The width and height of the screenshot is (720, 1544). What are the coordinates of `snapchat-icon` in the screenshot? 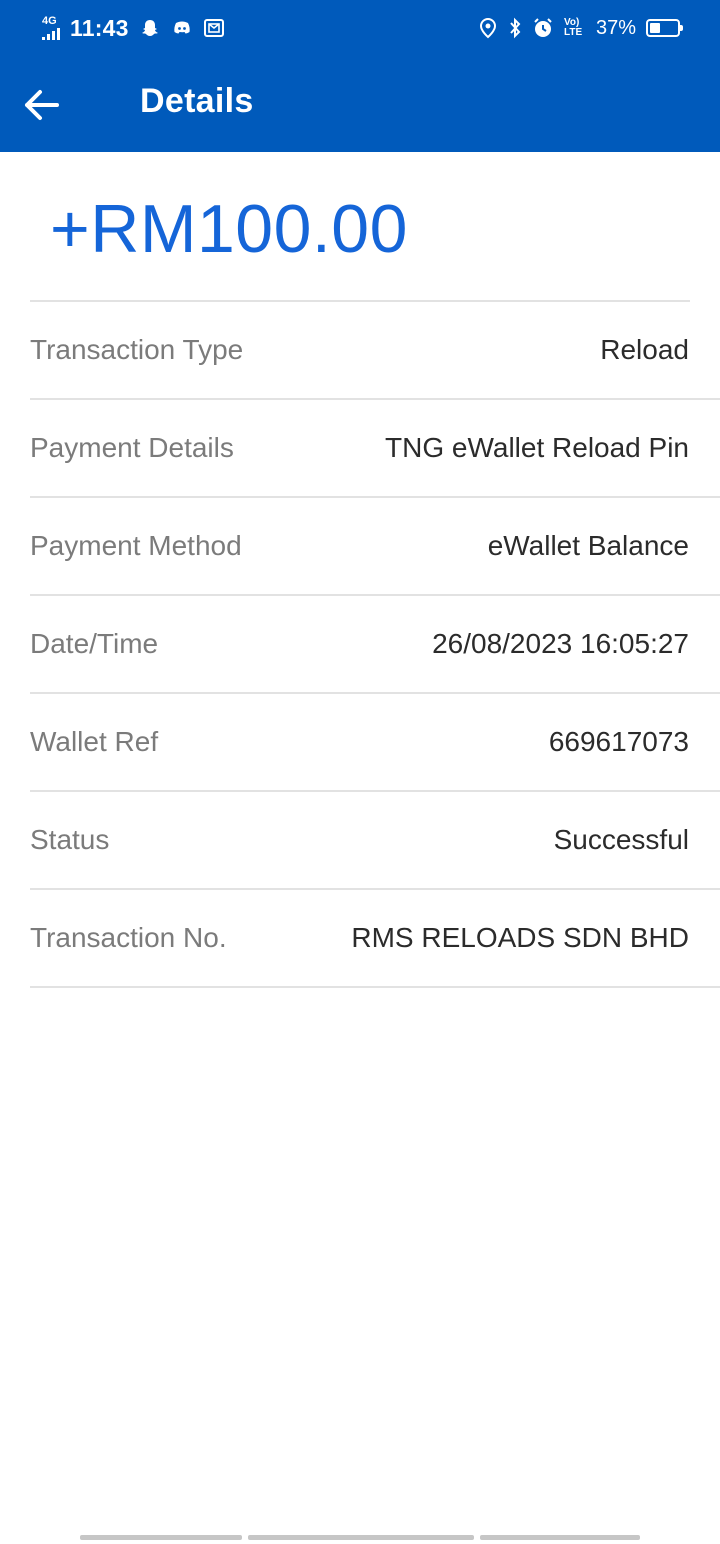 It's located at (150, 28).